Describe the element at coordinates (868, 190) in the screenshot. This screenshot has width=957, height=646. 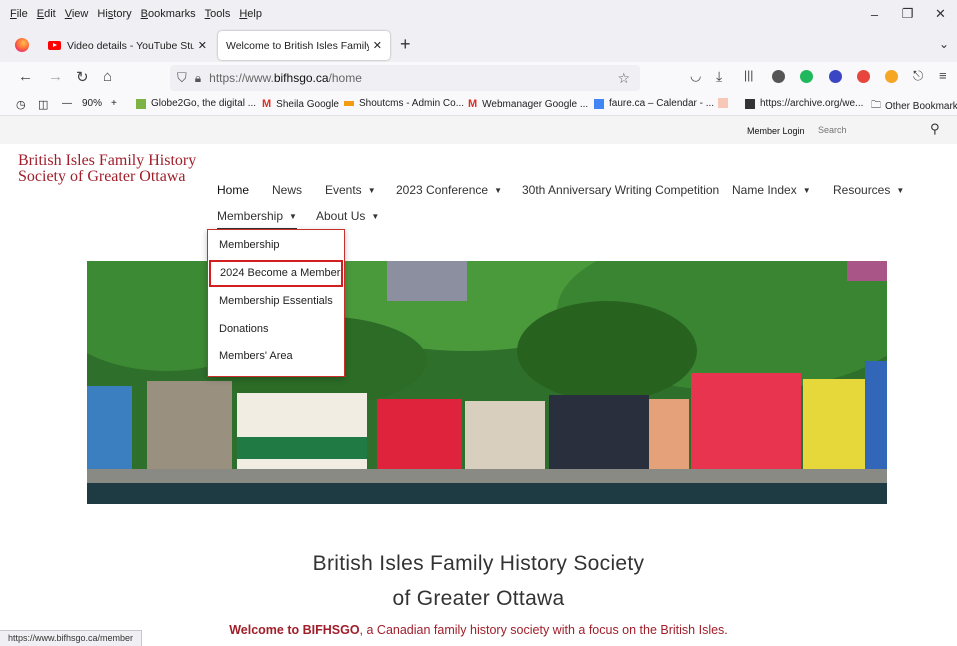
I see `nav-resources: Resources ▼` at that location.